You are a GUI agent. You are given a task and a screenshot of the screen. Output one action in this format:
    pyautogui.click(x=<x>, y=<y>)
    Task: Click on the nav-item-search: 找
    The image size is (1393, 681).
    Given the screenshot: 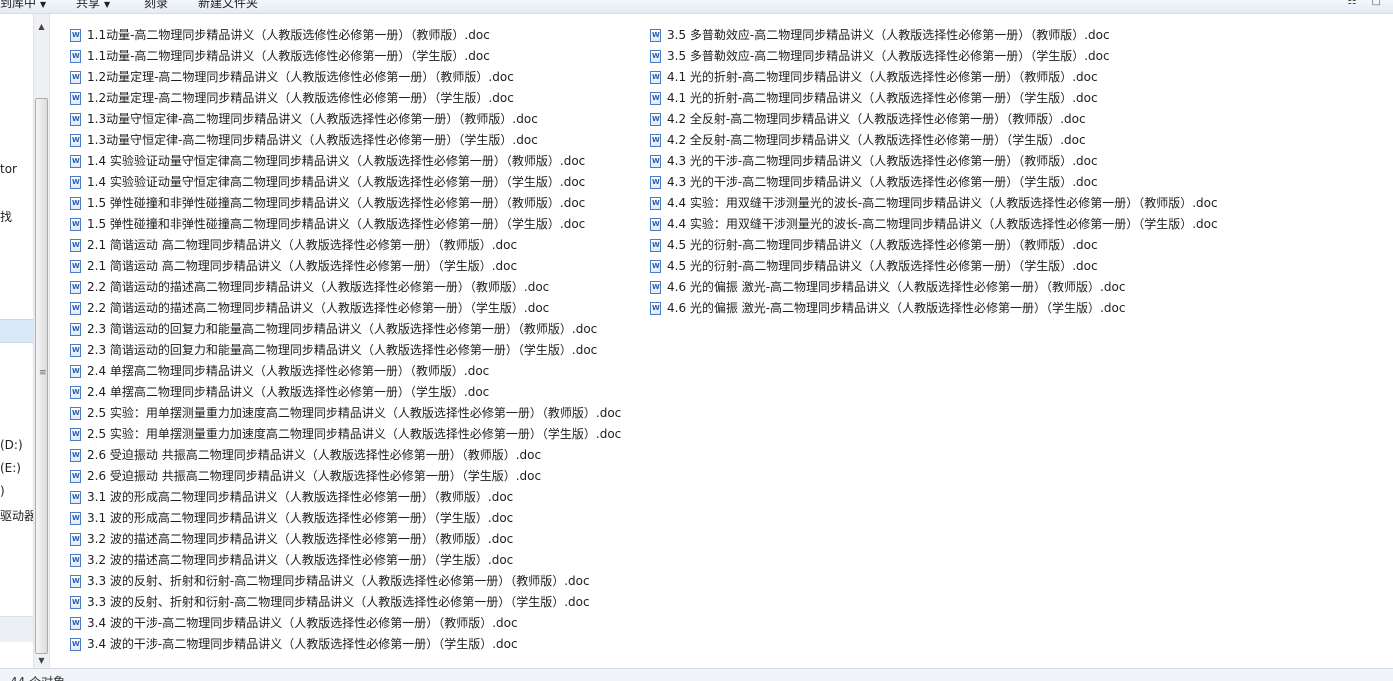 What is the action you would take?
    pyautogui.click(x=6, y=216)
    